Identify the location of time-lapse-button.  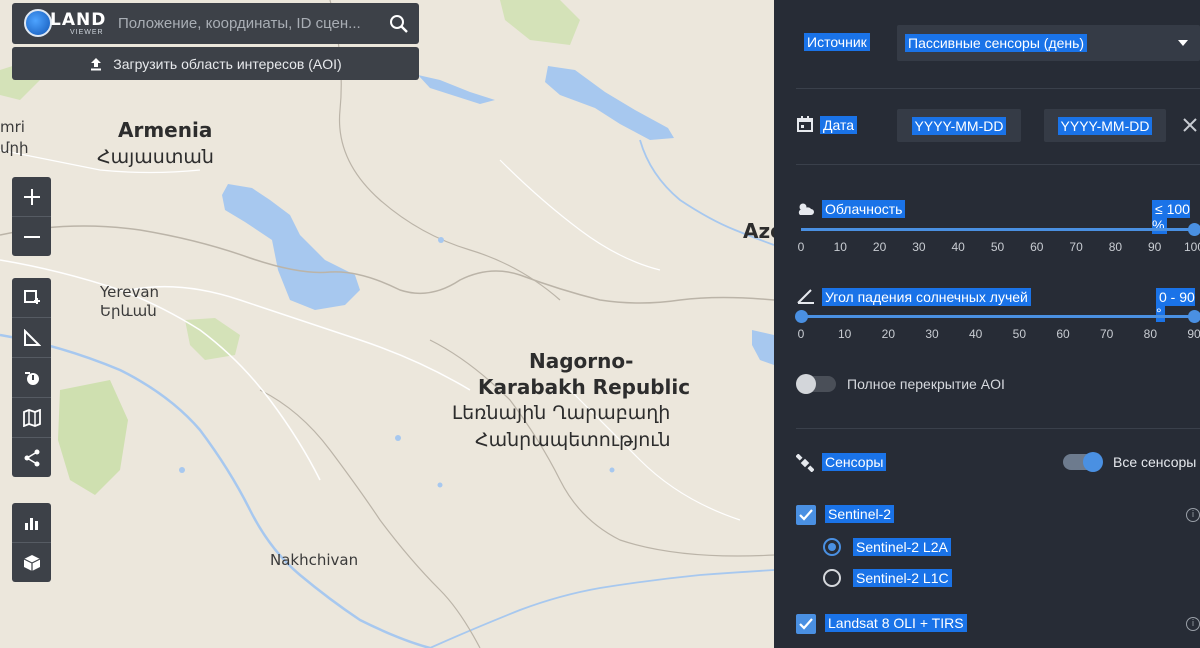
(31, 377).